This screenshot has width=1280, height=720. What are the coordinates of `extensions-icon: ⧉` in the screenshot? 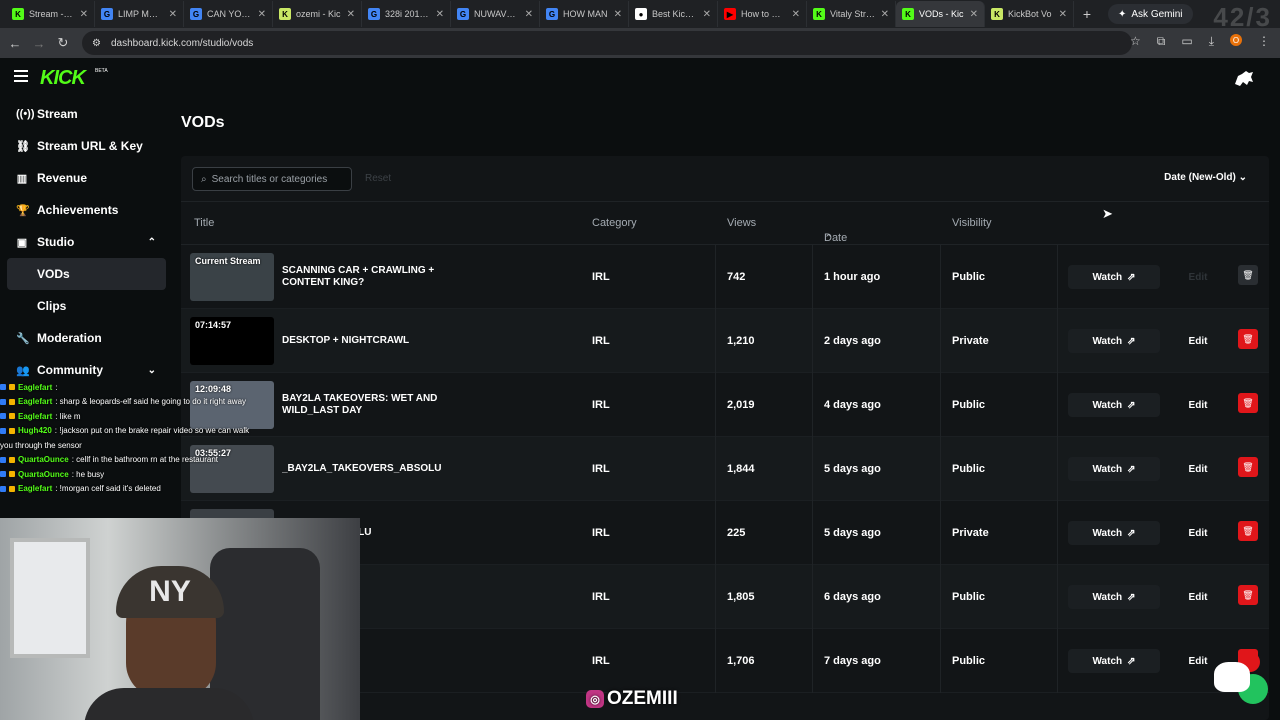 It's located at (1161, 41).